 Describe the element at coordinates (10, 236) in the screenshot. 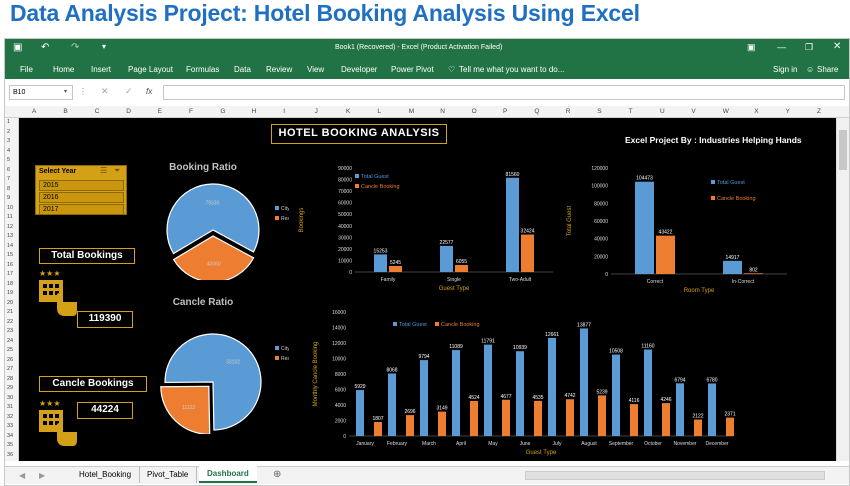

I see `row-header: 13` at that location.